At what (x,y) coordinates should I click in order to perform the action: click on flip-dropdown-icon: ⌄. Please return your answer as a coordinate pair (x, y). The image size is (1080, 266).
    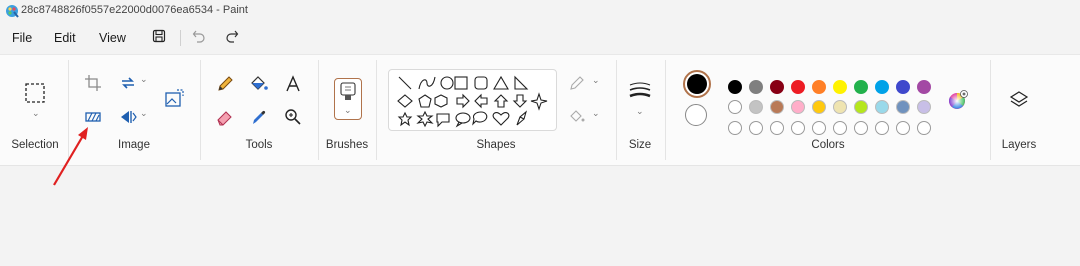
    Looking at the image, I should click on (144, 113).